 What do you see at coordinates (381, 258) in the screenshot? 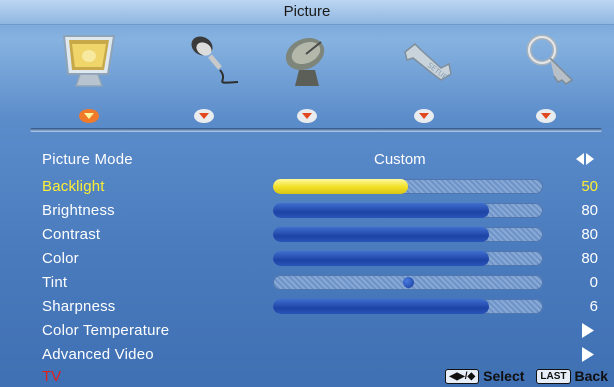
I see `color-slider-fill` at bounding box center [381, 258].